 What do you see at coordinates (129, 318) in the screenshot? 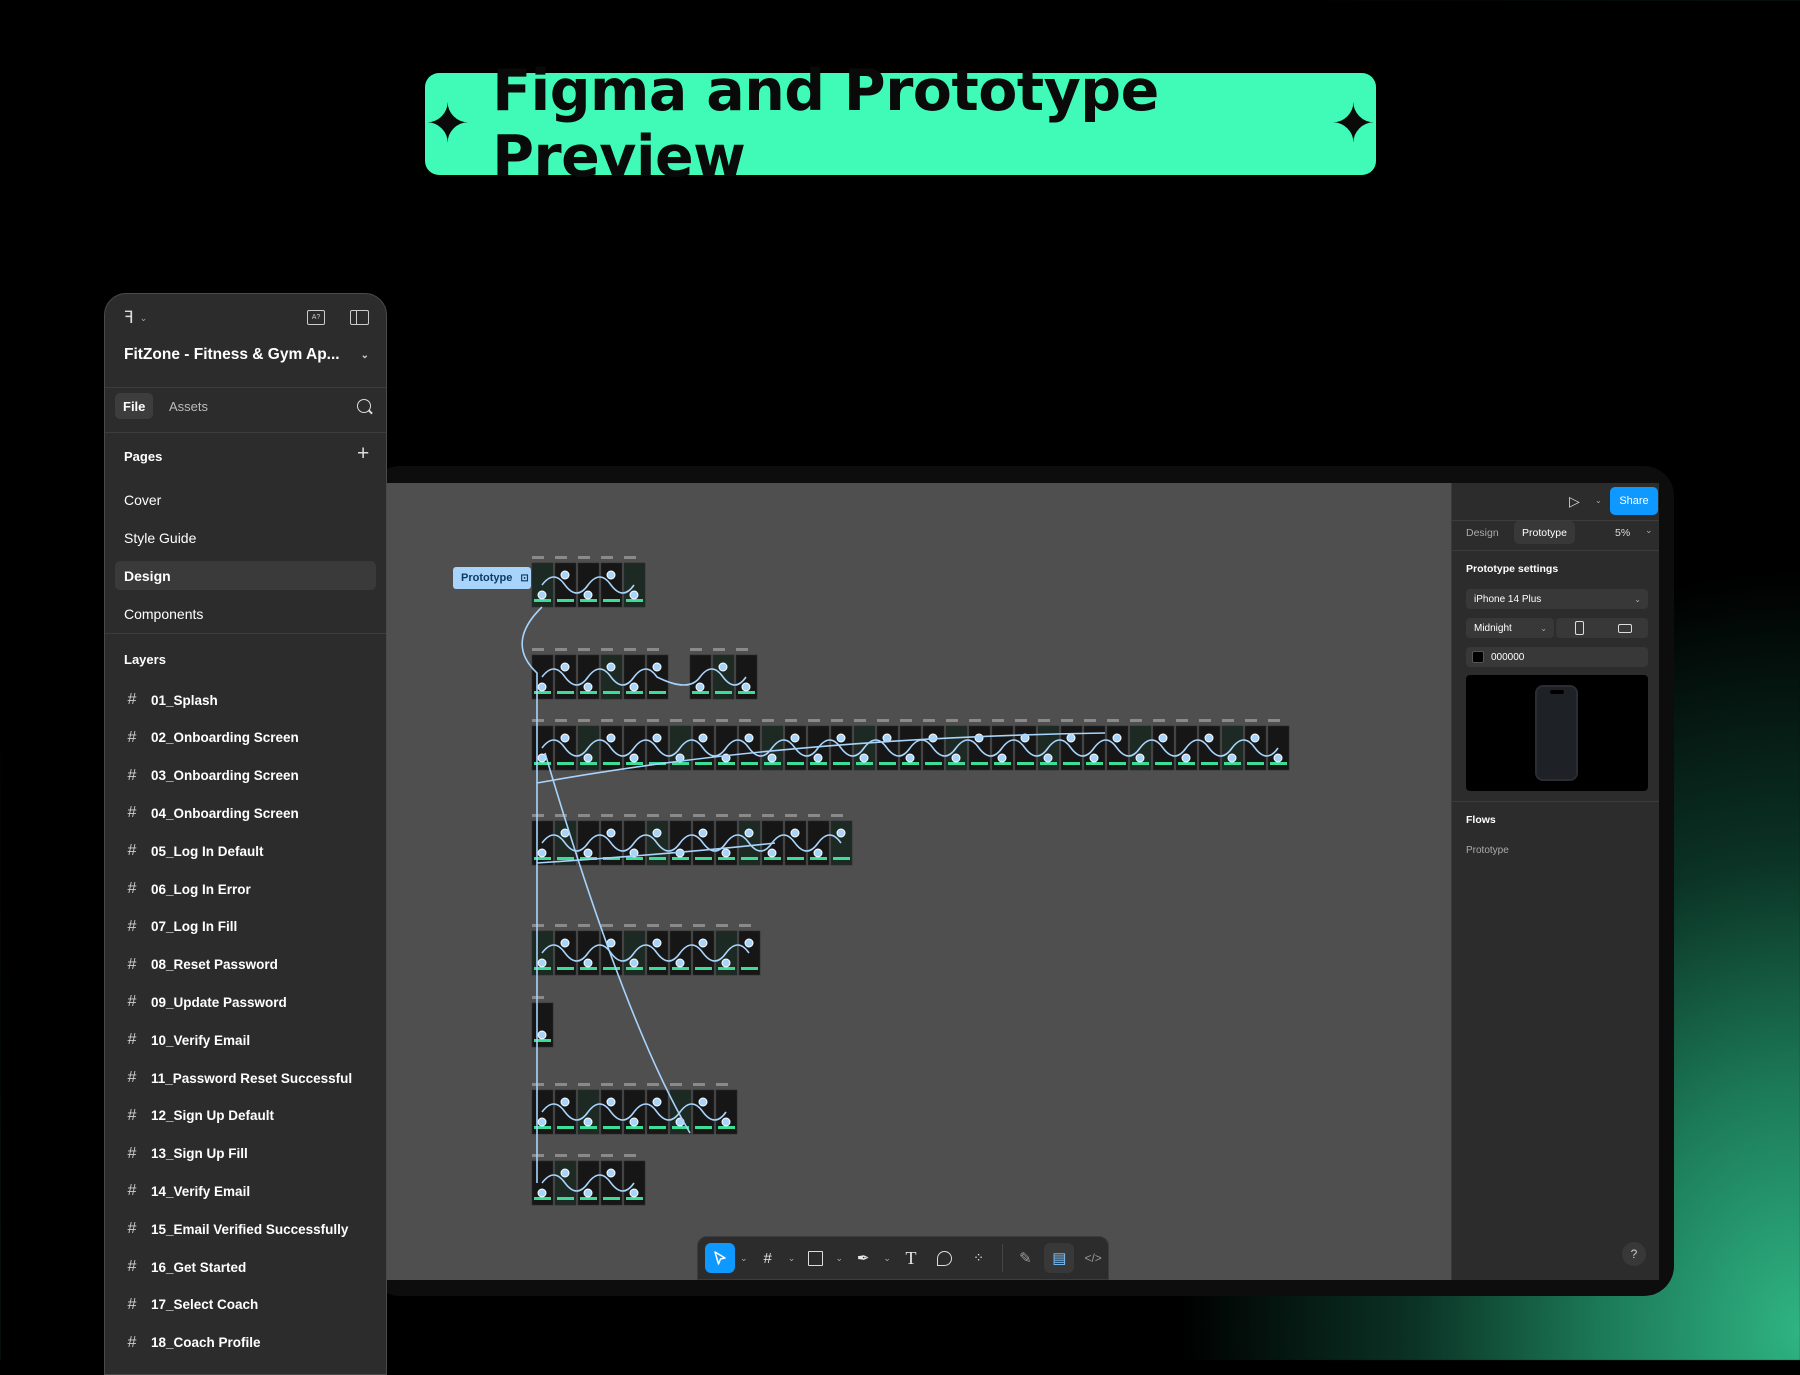
I see `figma-logo-icon: ꟻ` at bounding box center [129, 318].